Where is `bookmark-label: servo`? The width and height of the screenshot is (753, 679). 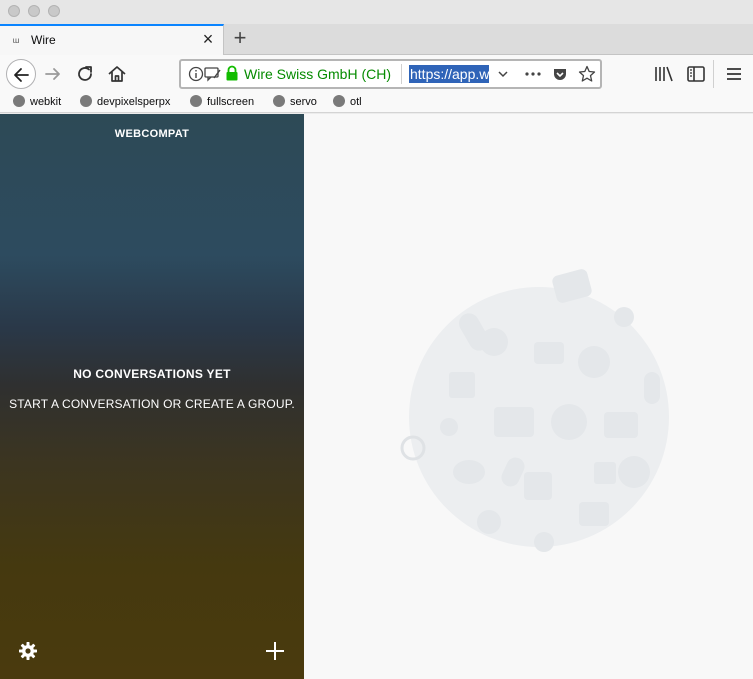 bookmark-label: servo is located at coordinates (303, 102).